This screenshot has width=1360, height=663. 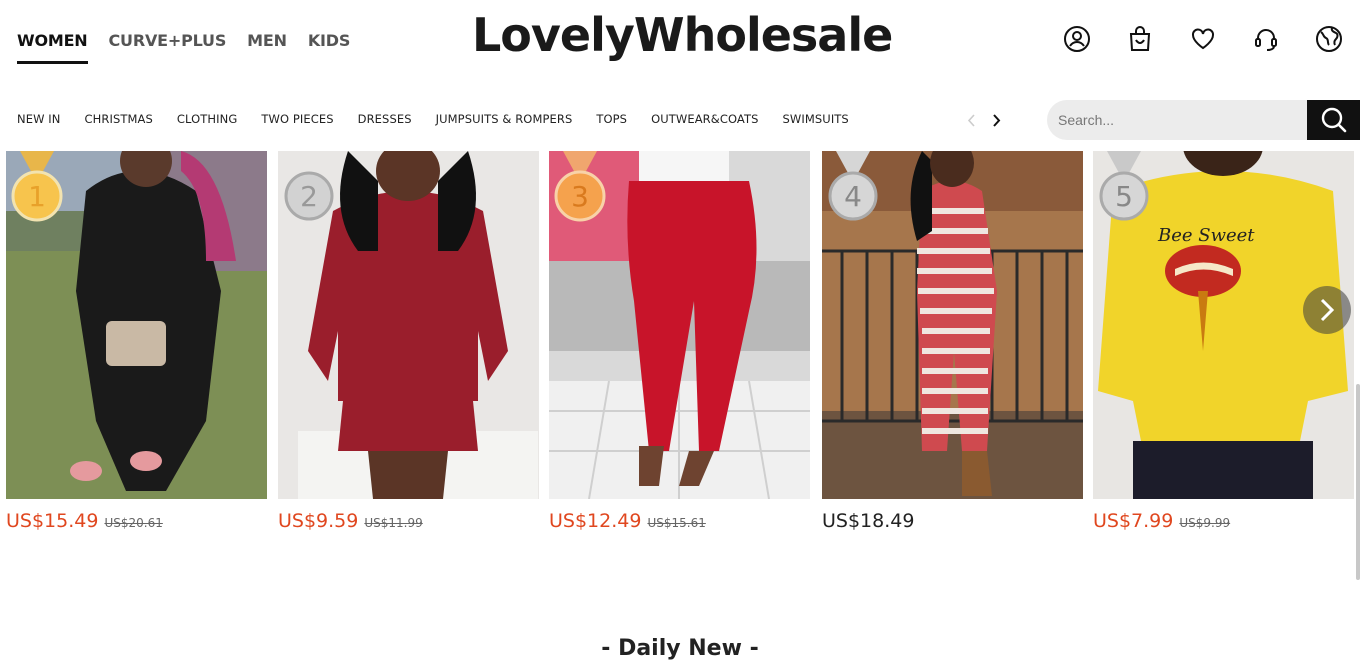 I want to click on silver-medal-icon: 2, so click(x=309, y=196).